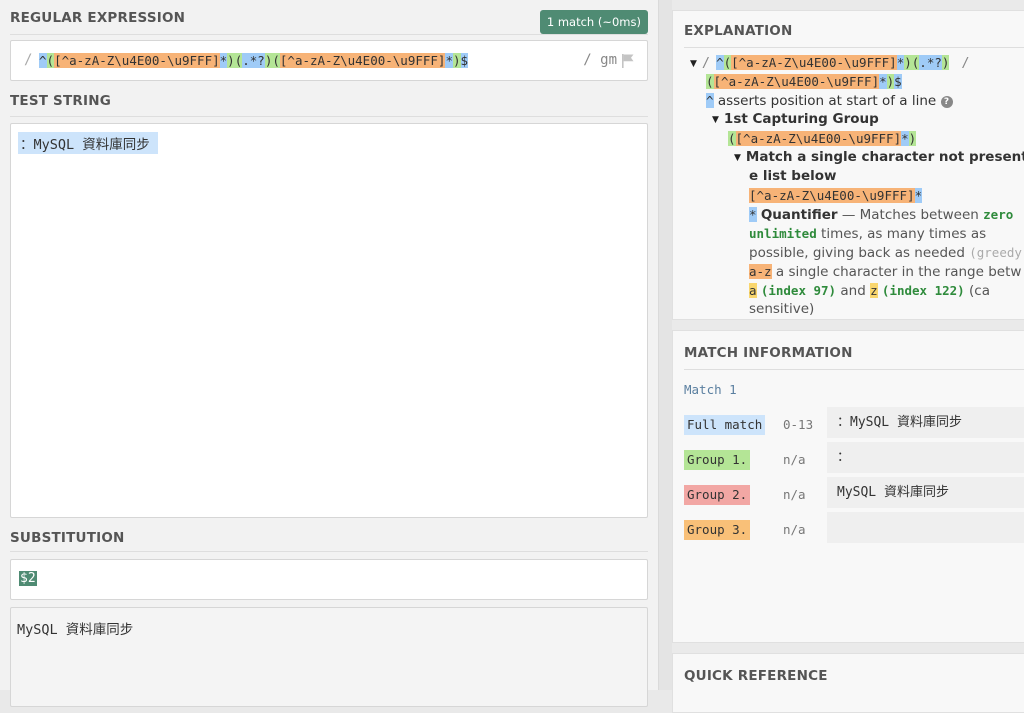 The height and width of the screenshot is (713, 1024). What do you see at coordinates (276, 60) in the screenshot?
I see `regex-token-group3-open: (` at bounding box center [276, 60].